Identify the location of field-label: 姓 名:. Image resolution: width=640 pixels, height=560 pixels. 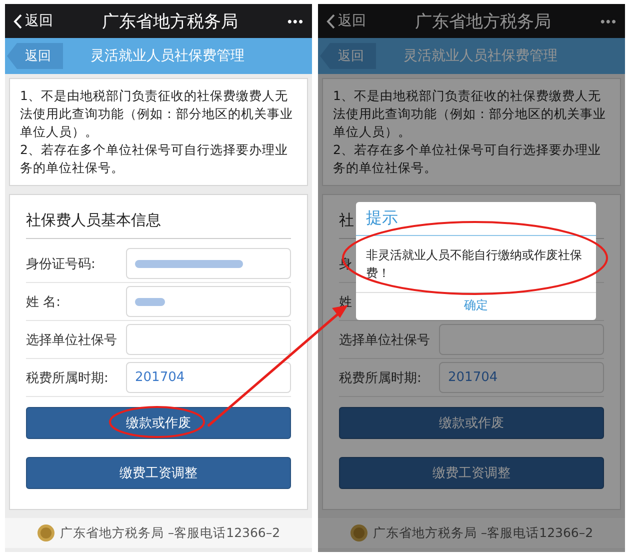
(44, 302).